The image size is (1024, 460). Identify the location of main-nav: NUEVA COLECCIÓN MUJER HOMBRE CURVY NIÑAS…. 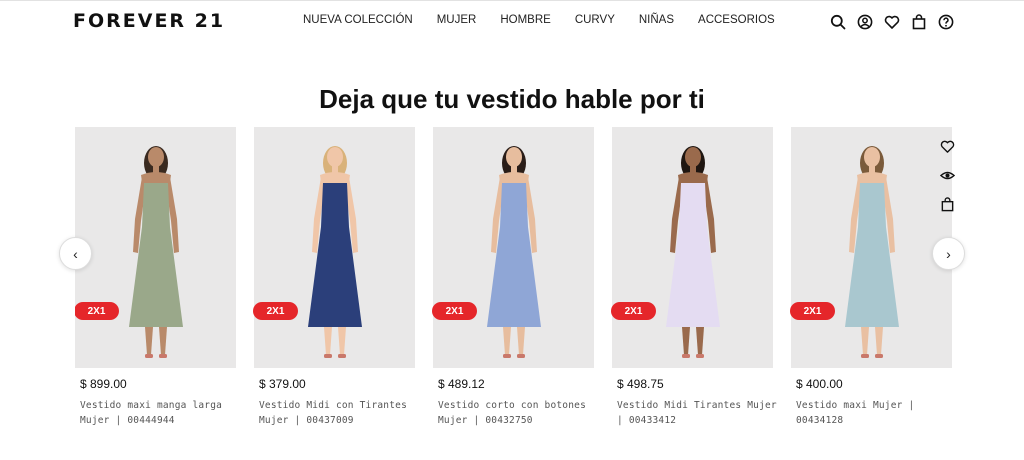
(551, 20).